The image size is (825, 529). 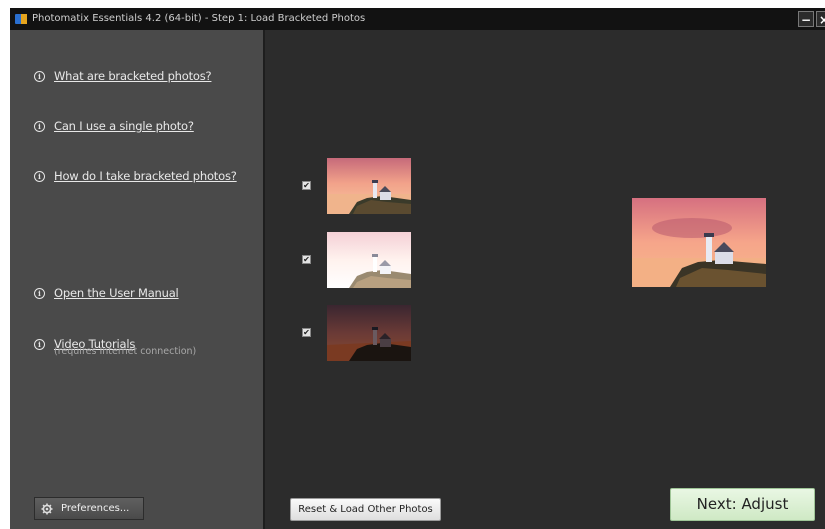 What do you see at coordinates (742, 504) in the screenshot?
I see `next-adjust-button: Next: Adjust` at bounding box center [742, 504].